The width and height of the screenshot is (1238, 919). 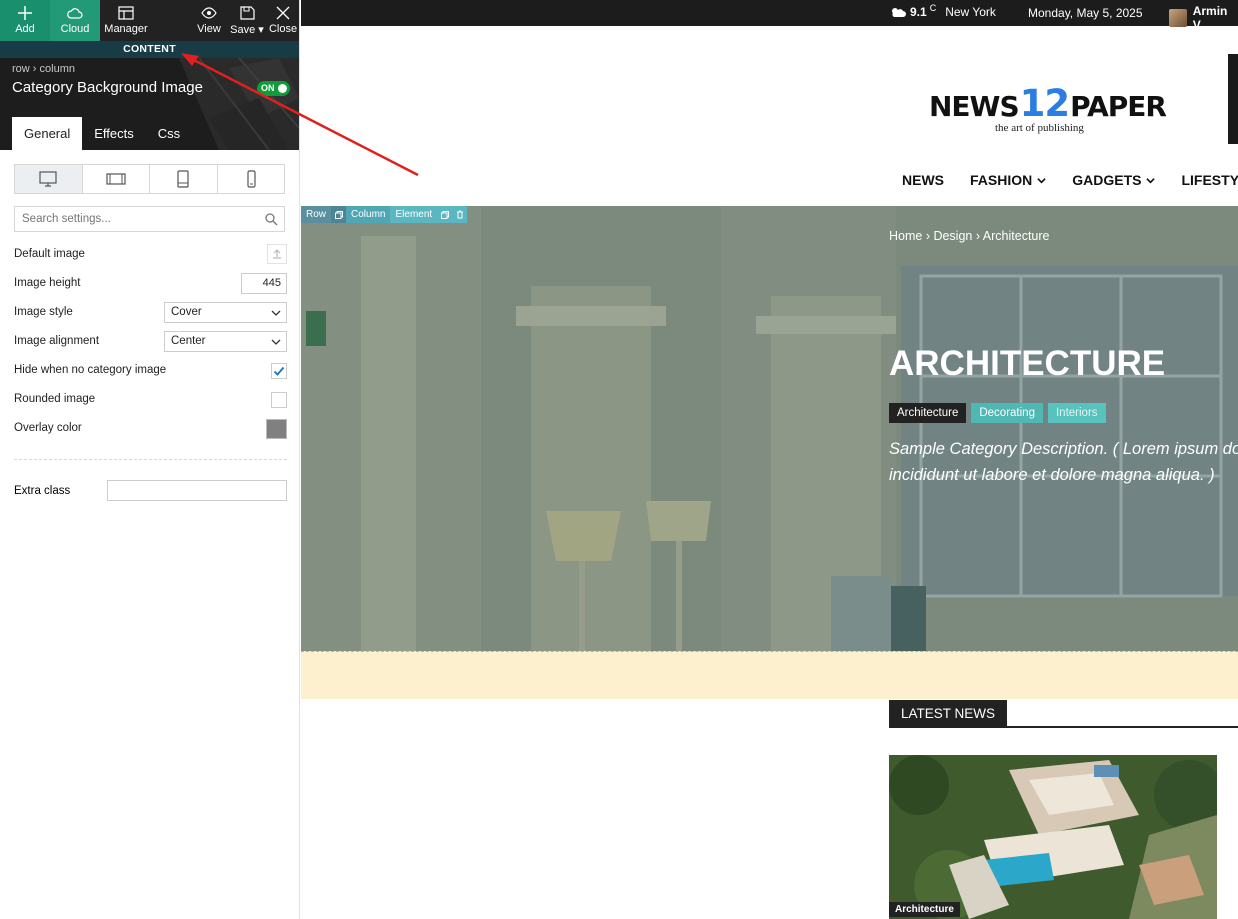 What do you see at coordinates (1233, 99) in the screenshot?
I see `header-ad` at bounding box center [1233, 99].